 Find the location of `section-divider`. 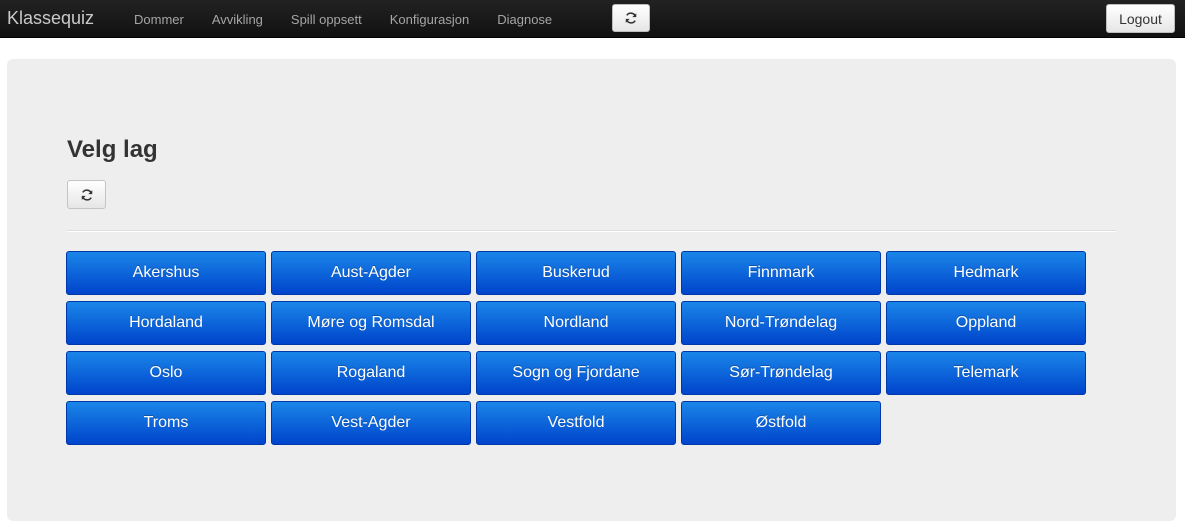

section-divider is located at coordinates (591, 231).